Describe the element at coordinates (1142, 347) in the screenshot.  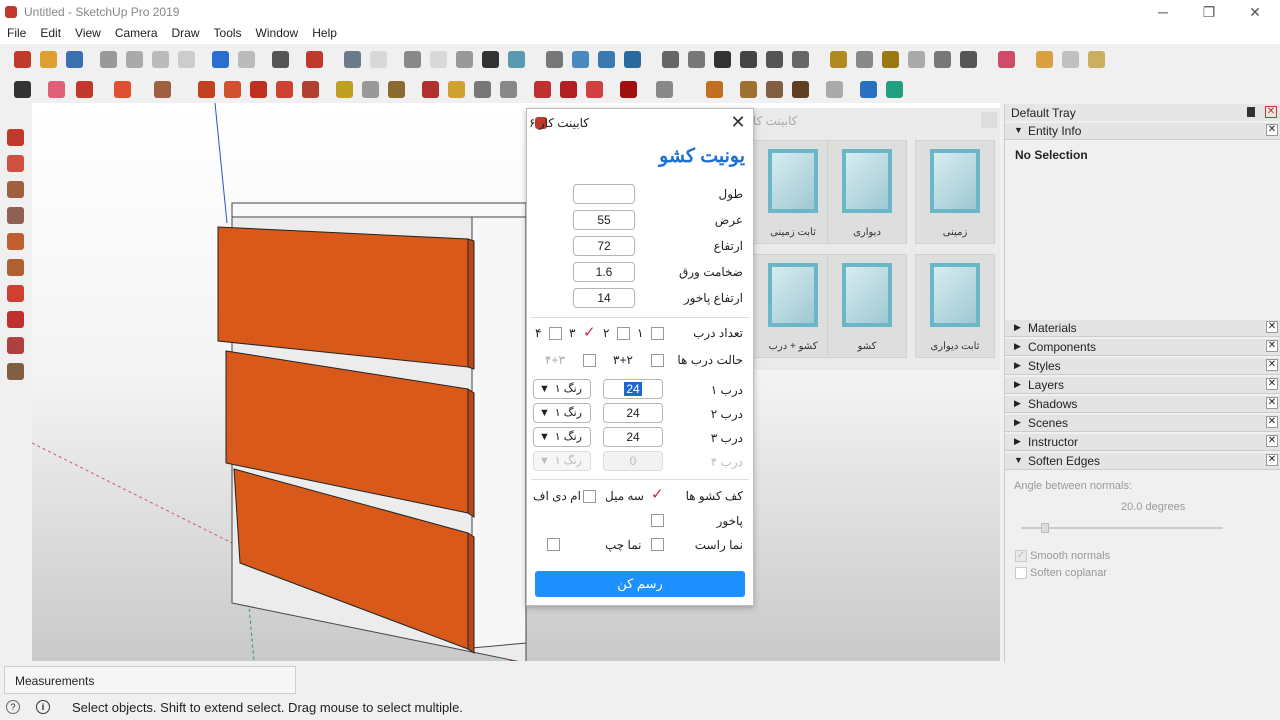
I see `components-header: ▶ Components ✕` at that location.